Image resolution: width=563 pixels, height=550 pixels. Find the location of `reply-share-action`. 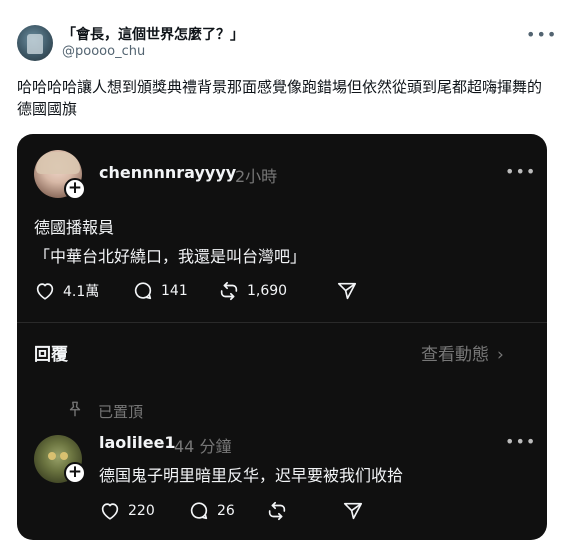

reply-share-action is located at coordinates (353, 511).